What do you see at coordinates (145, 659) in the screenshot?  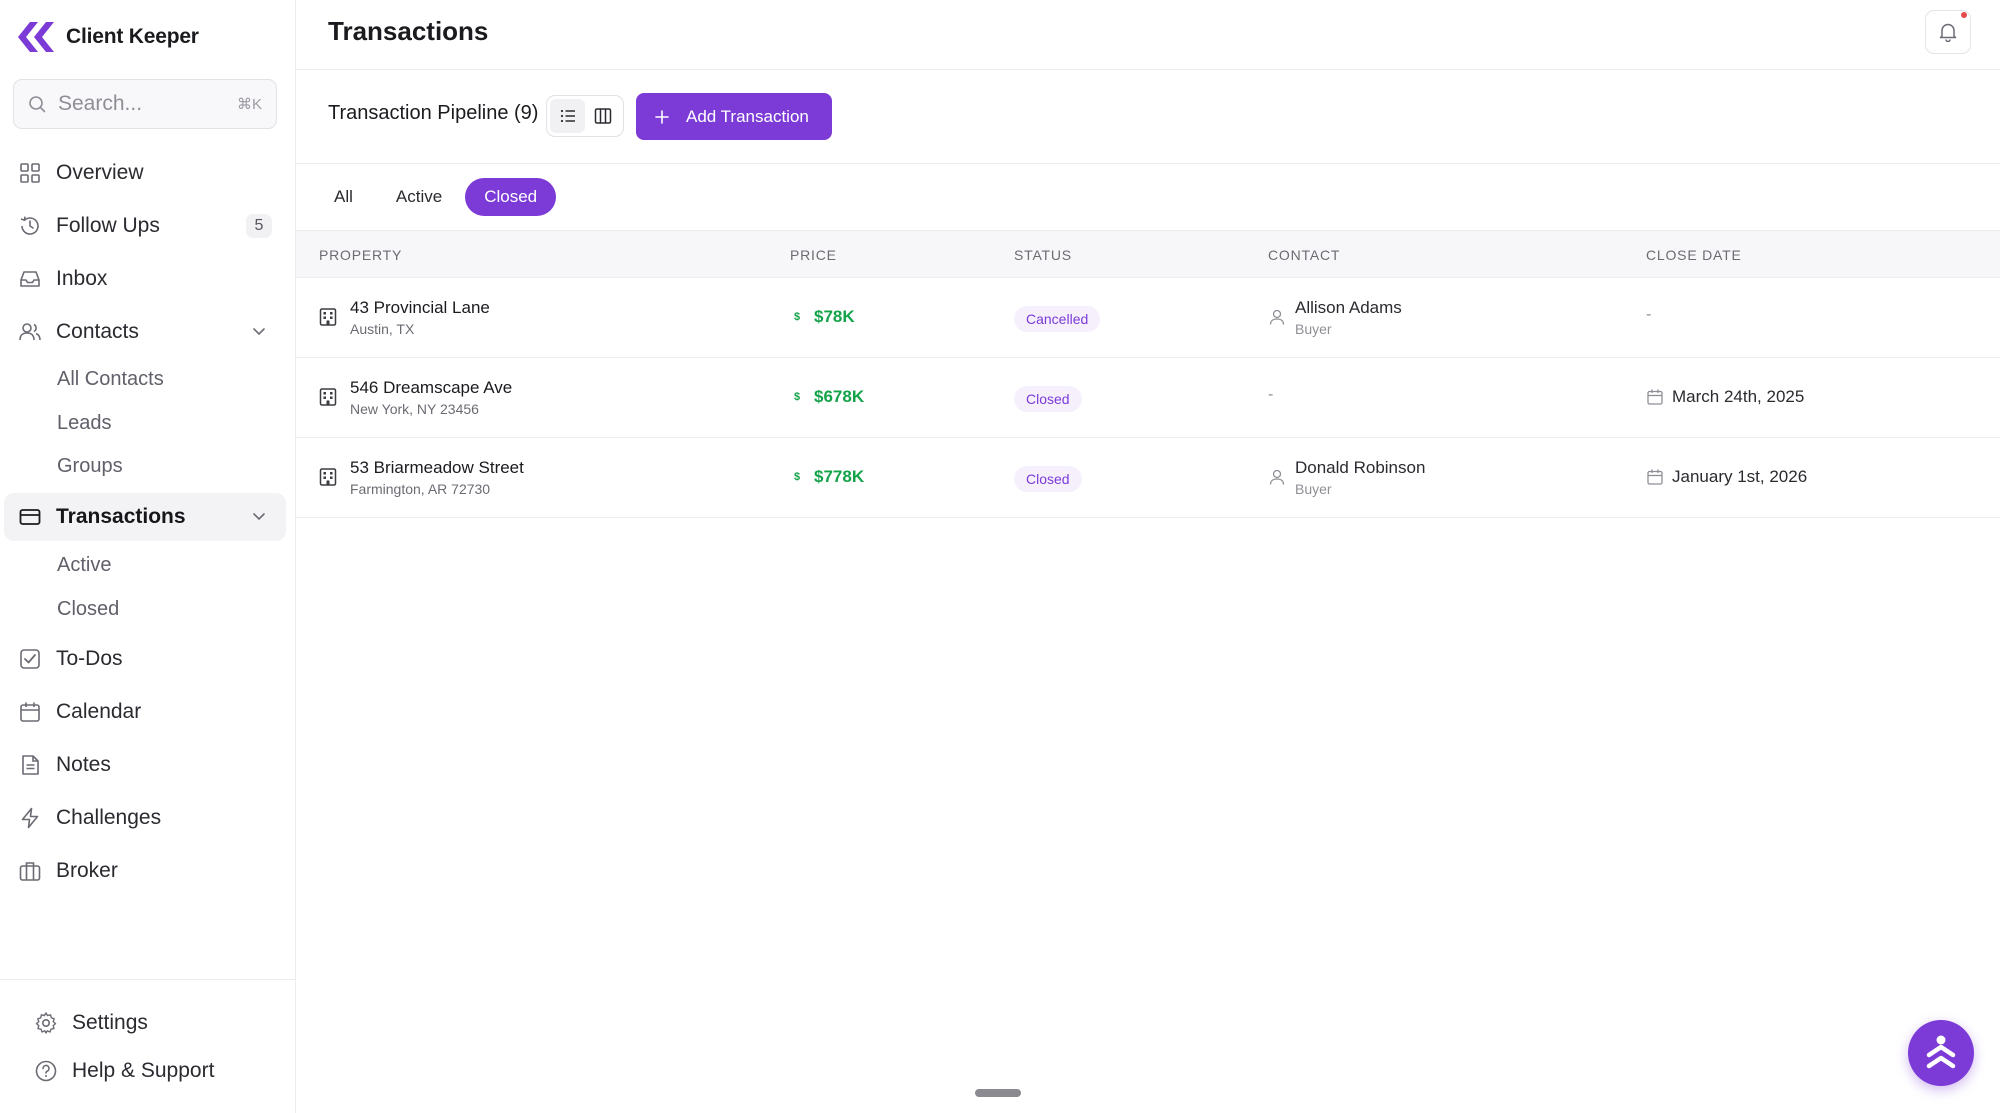 I see `sidebar-item-to-dos: To-Dos` at bounding box center [145, 659].